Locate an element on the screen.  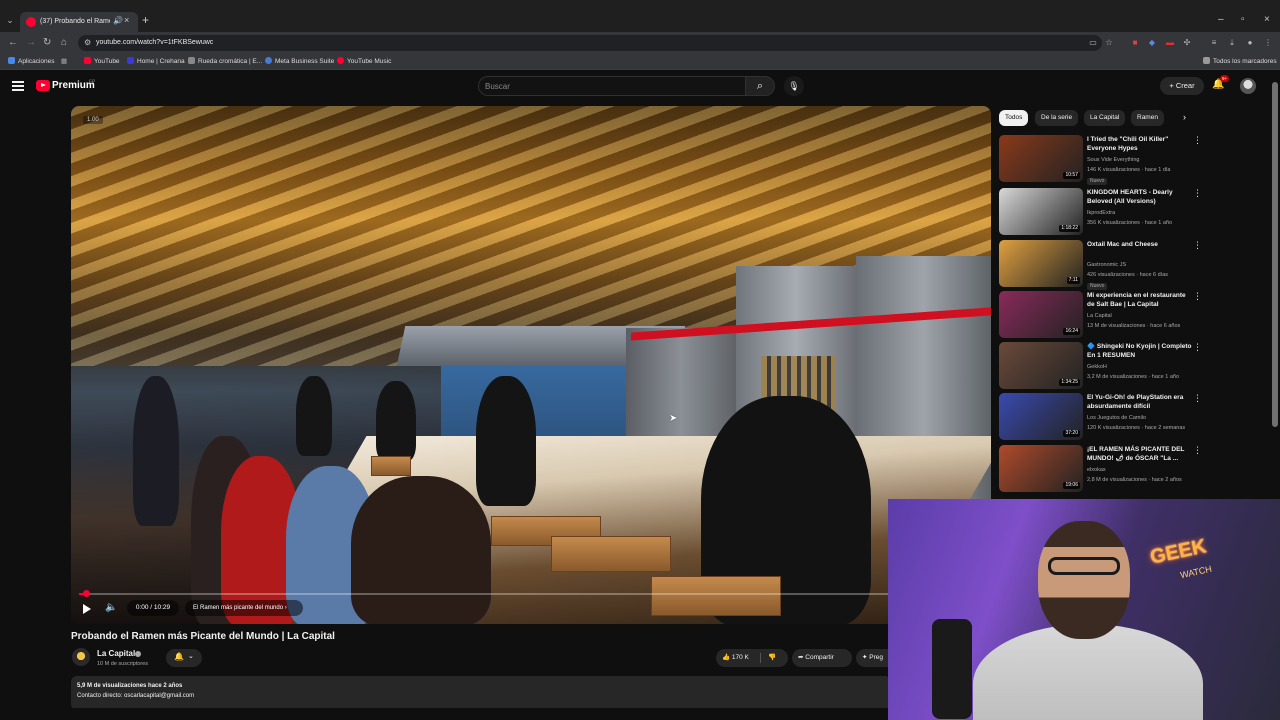
description-meta: 5,9 M de visualizaciones hace 2 años is located at coordinates (130, 686).